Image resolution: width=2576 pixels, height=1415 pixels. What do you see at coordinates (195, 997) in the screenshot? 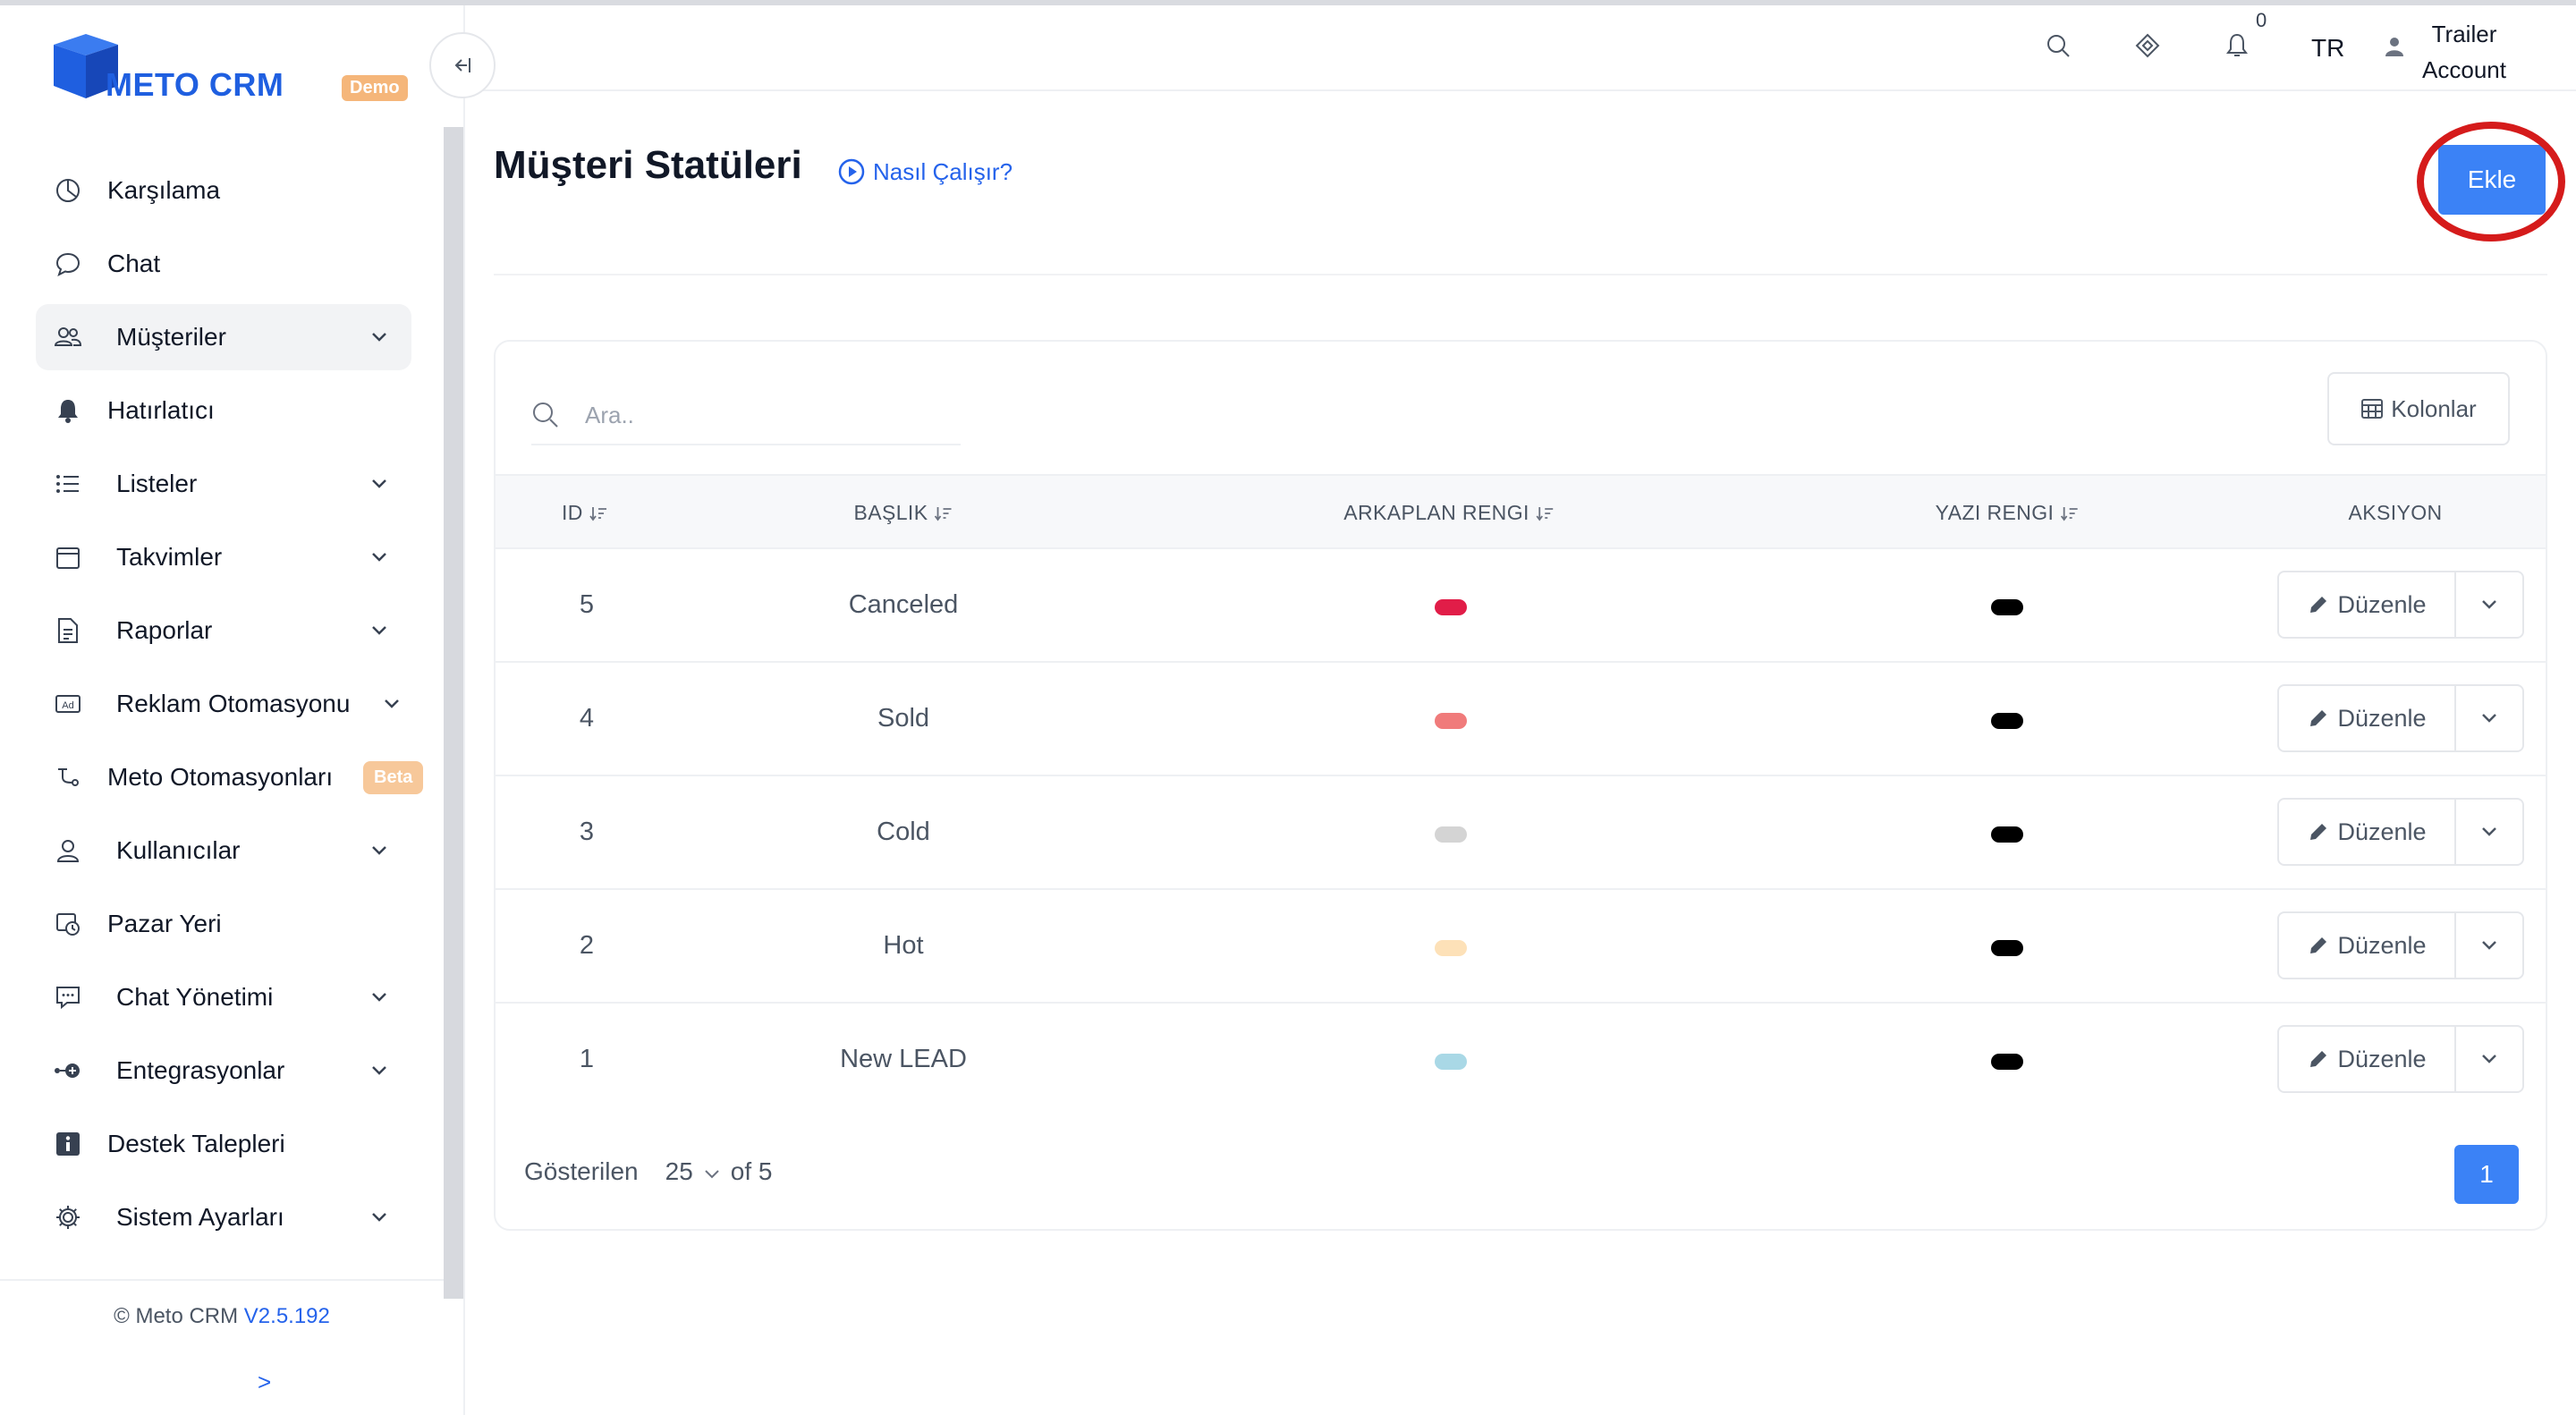
I see `sidebar-item-label: Chat Yönetimi` at bounding box center [195, 997].